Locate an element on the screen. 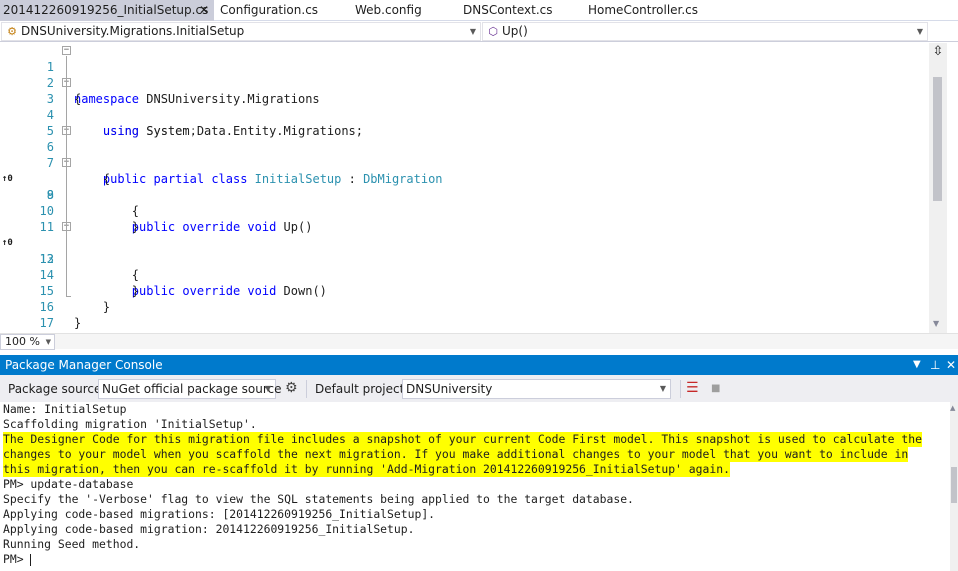 The image size is (958, 571). package-source-label: Package source: is located at coordinates (57, 389).